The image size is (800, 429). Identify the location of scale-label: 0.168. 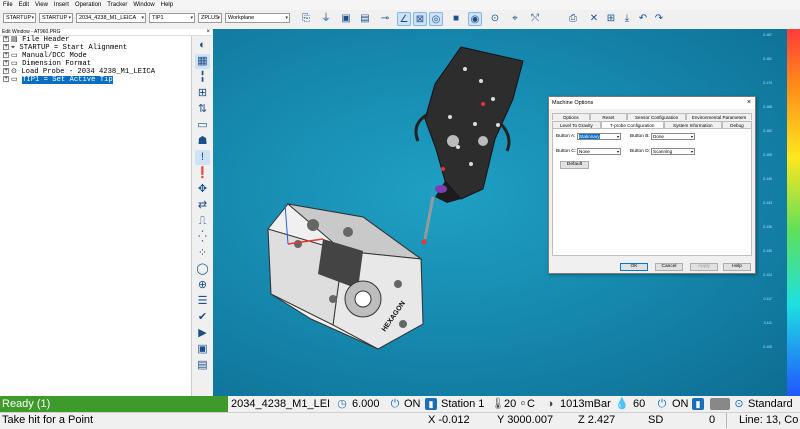
(767, 107).